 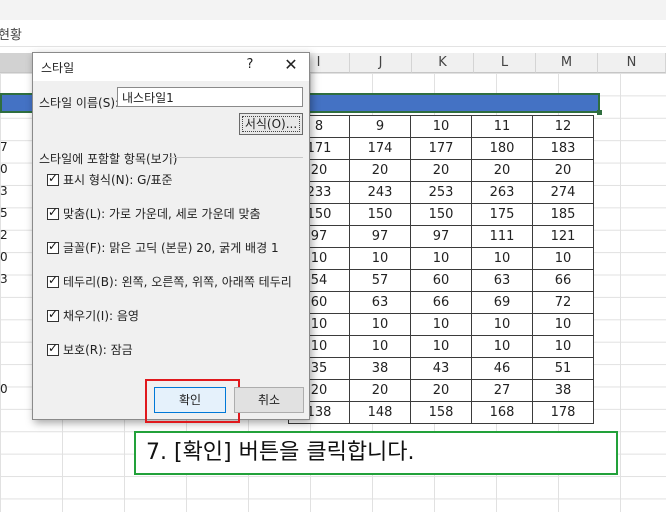 I want to click on table-cell: 178, so click(x=563, y=412).